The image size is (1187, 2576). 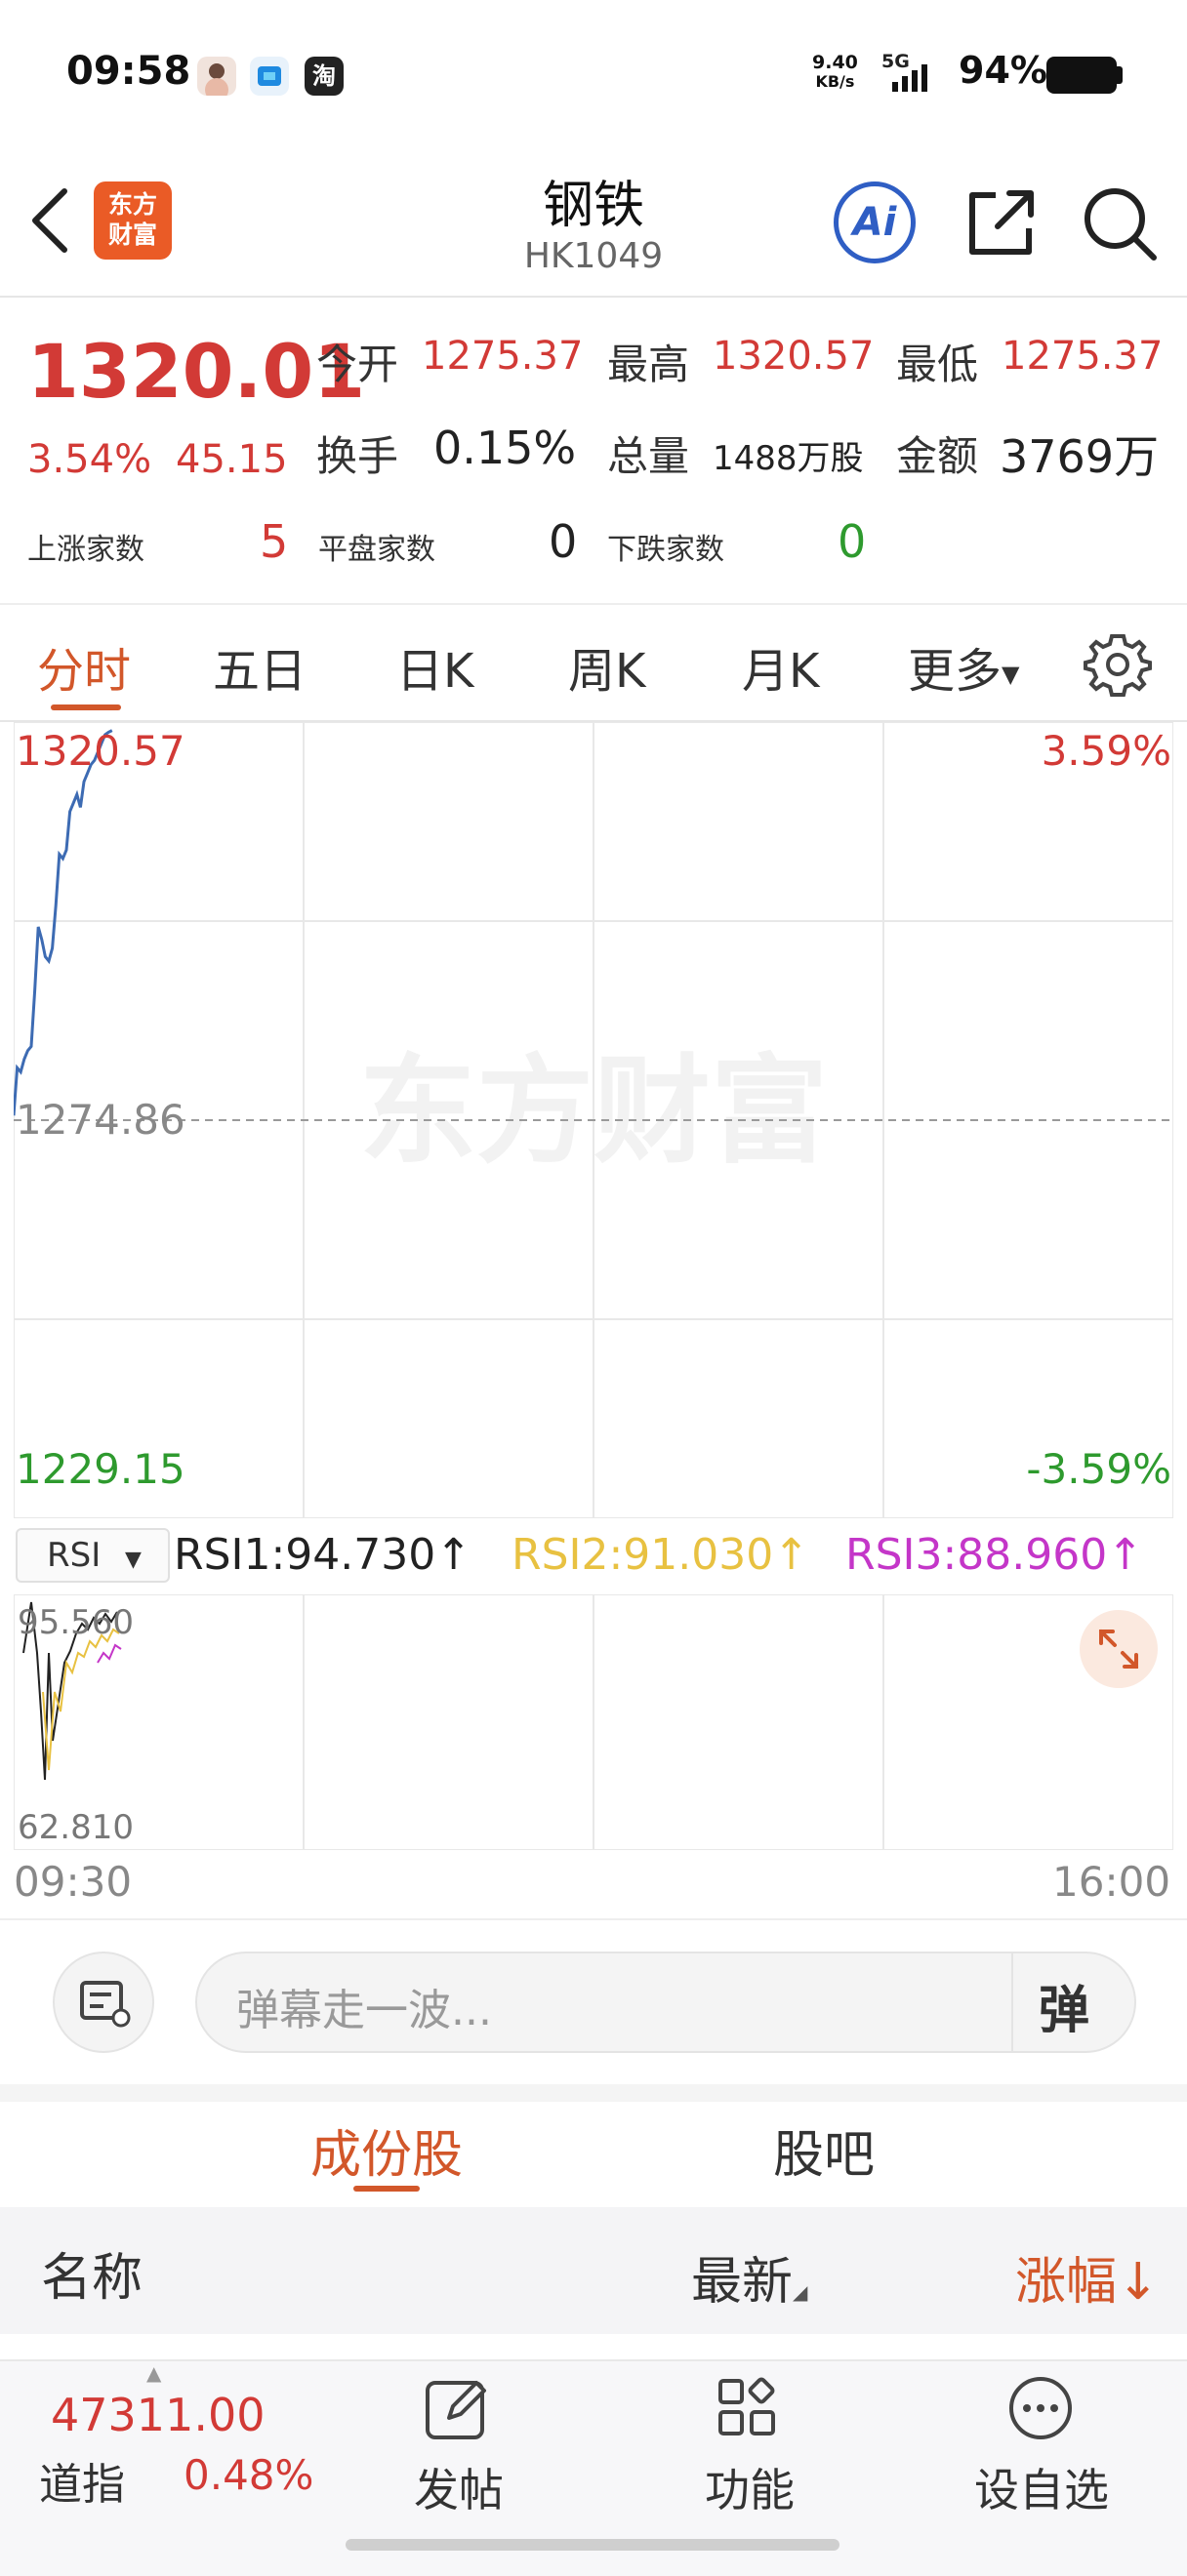 I want to click on time-end-label: 16:00, so click(x=1111, y=1882).